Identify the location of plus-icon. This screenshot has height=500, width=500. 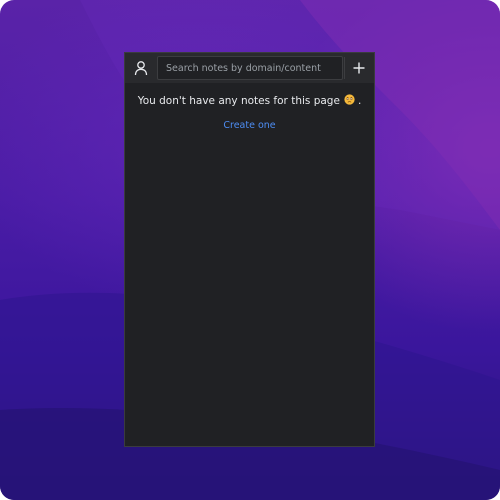
(358, 68).